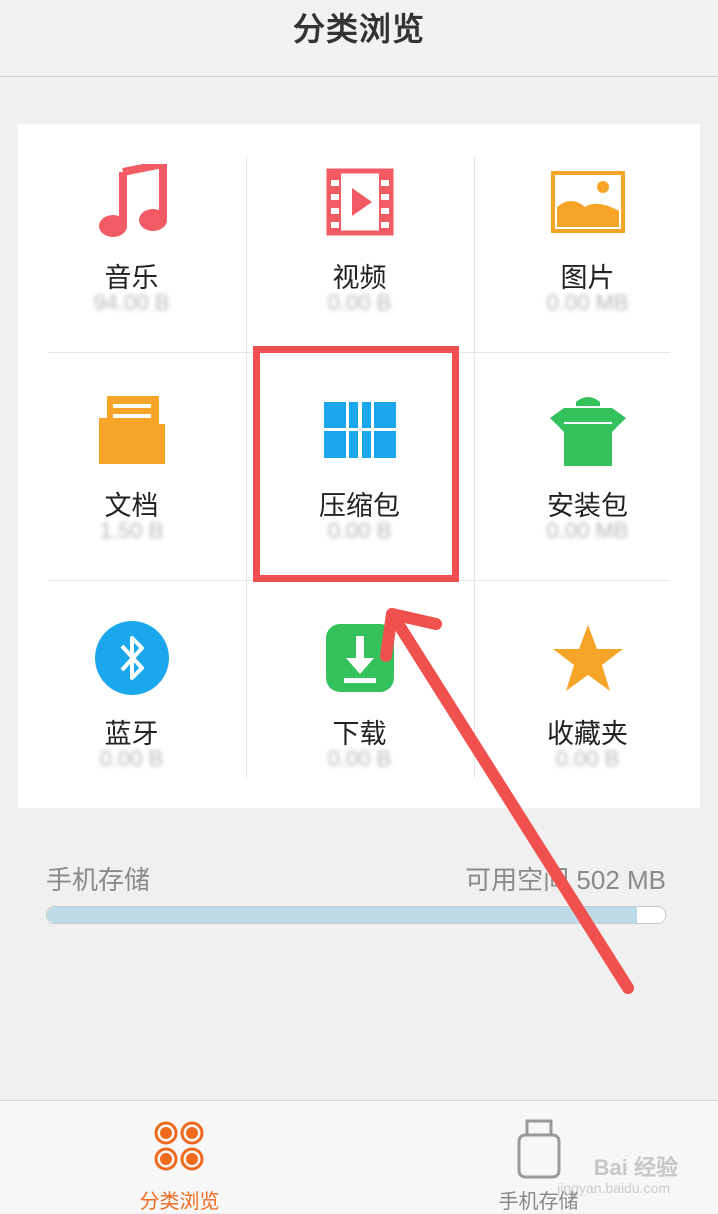  I want to click on watermark: Bai 经验, so click(635, 1167).